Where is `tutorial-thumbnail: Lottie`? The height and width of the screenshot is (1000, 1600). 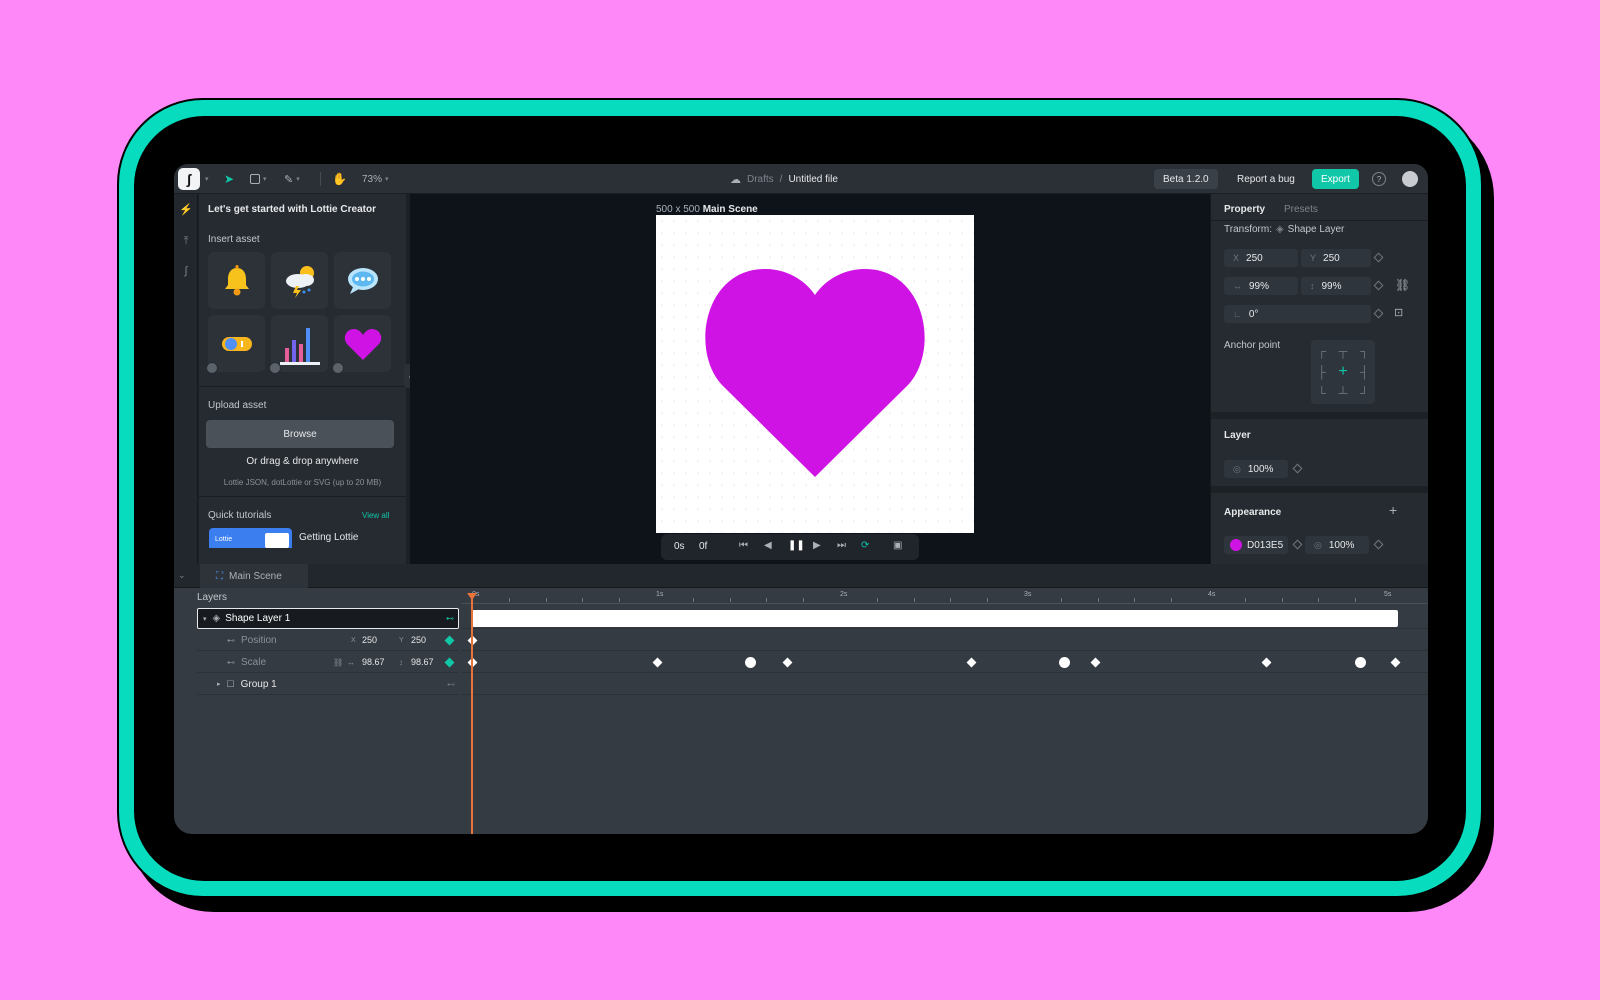 tutorial-thumbnail: Lottie is located at coordinates (250, 538).